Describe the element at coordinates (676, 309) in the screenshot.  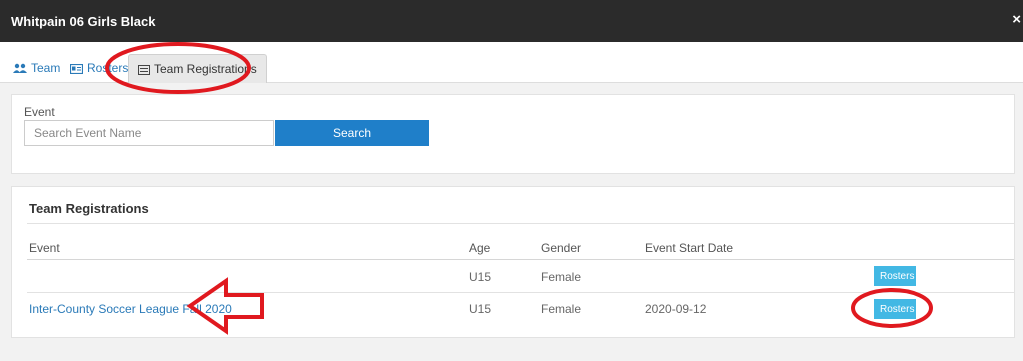
I see `row-start-date: 2020-09-12` at that location.